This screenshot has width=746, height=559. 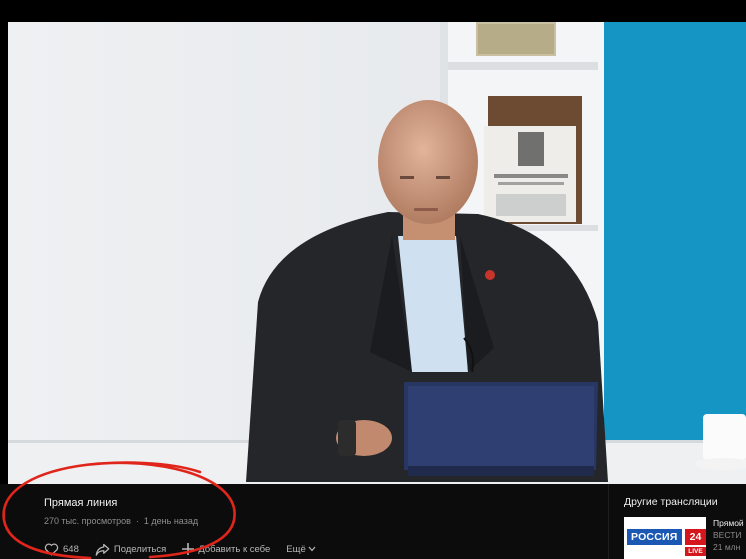 What do you see at coordinates (234, 549) in the screenshot?
I see `add-label: Добавить к себе` at bounding box center [234, 549].